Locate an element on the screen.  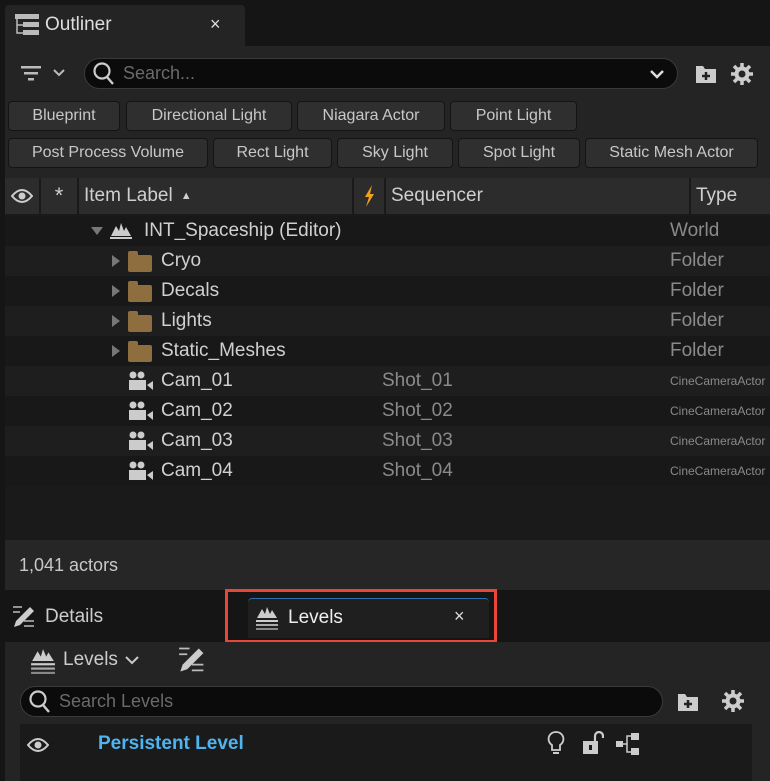
level-row-persistent: Persistent Level is located at coordinates (386, 752).